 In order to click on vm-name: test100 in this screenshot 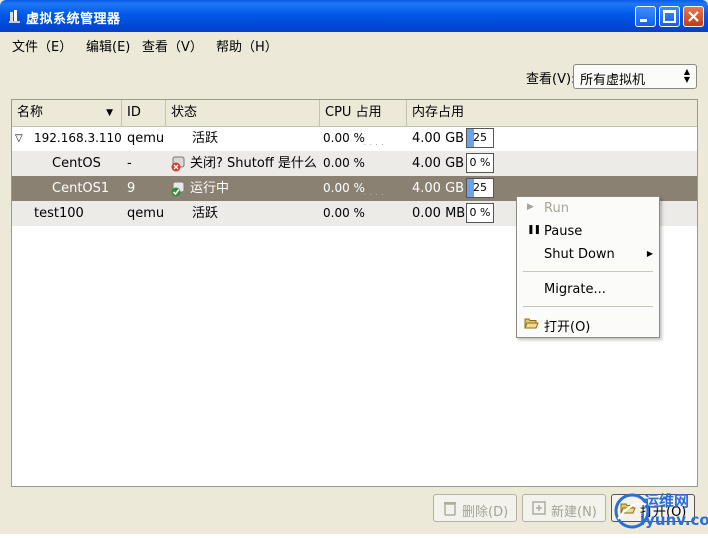, I will do `click(59, 213)`.